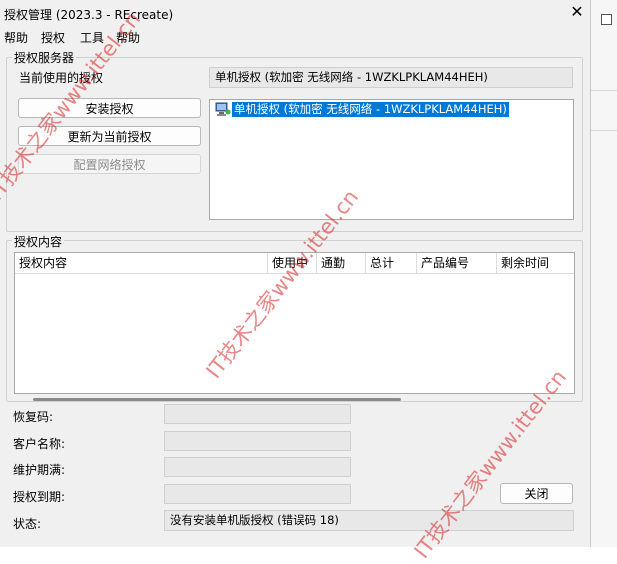 The width and height of the screenshot is (617, 564). Describe the element at coordinates (391, 77) in the screenshot. I see `current-license-field: 单机授权 (软加密 无线网络 - 1WZKLPKLAM44HEH)` at that location.